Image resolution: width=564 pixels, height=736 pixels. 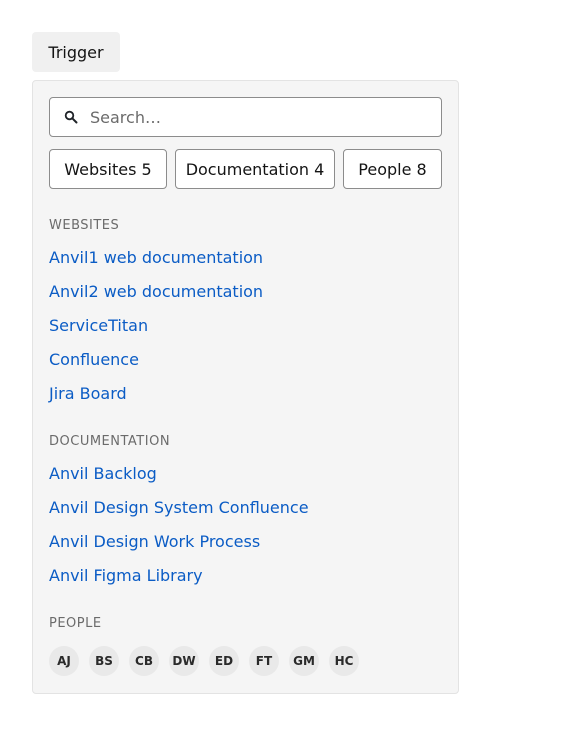 I want to click on section-heading-people: PEOPLE, so click(x=75, y=623).